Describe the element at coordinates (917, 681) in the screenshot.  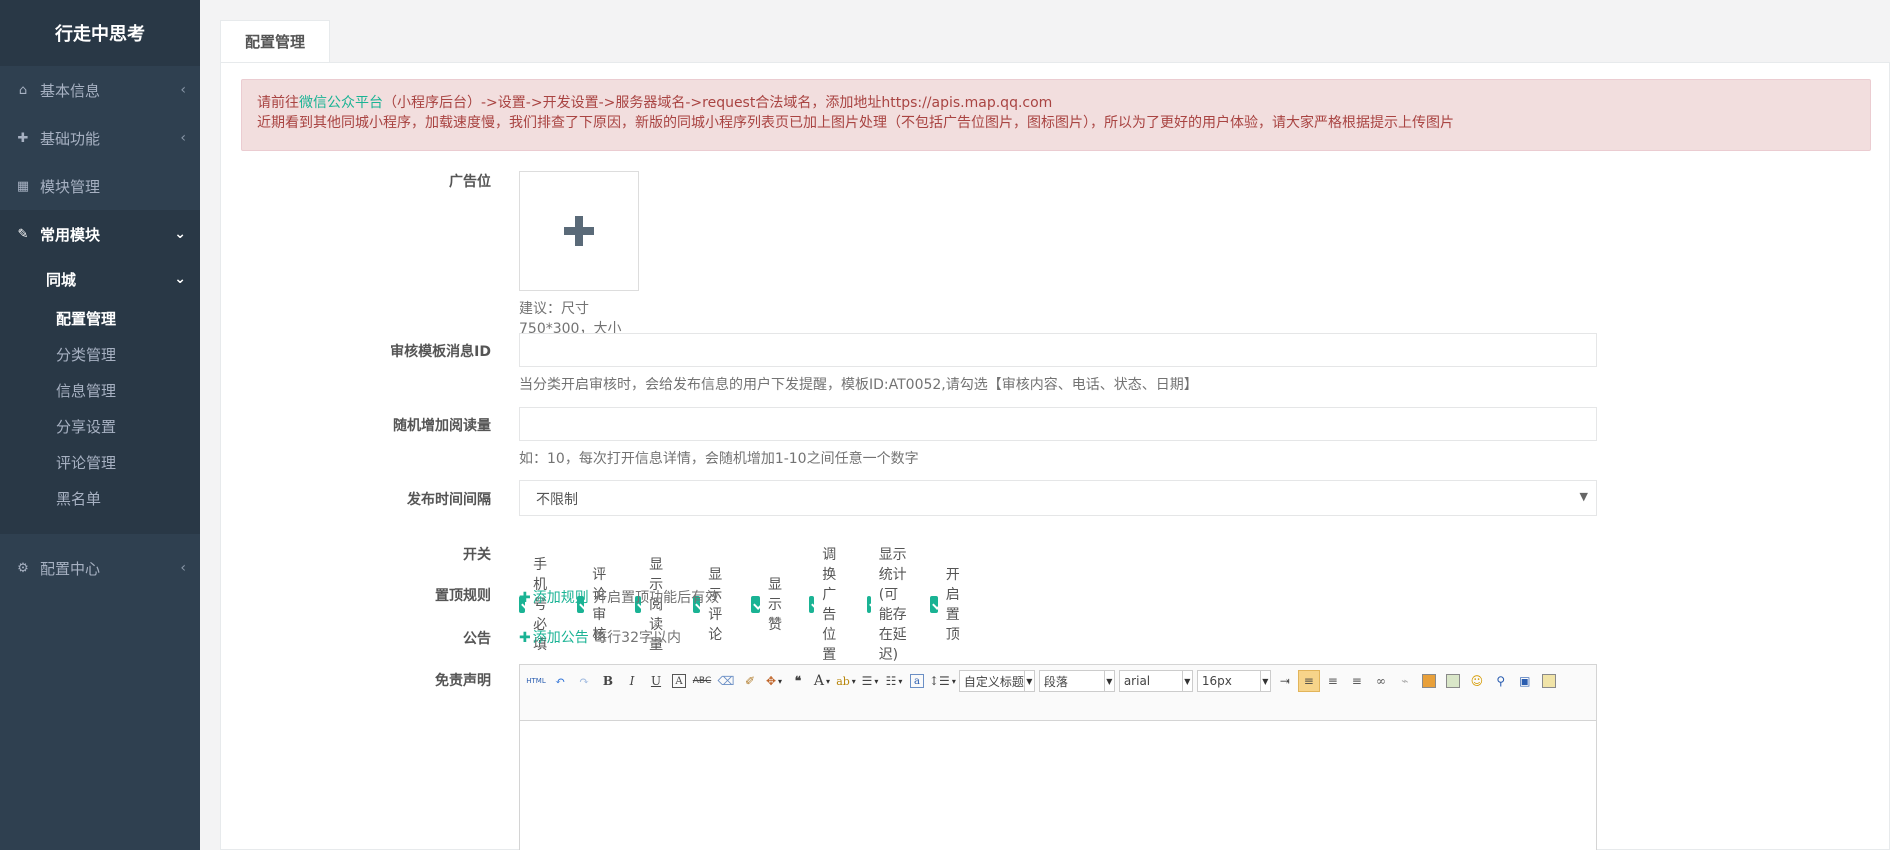
I see `text-box-icon: a` at that location.